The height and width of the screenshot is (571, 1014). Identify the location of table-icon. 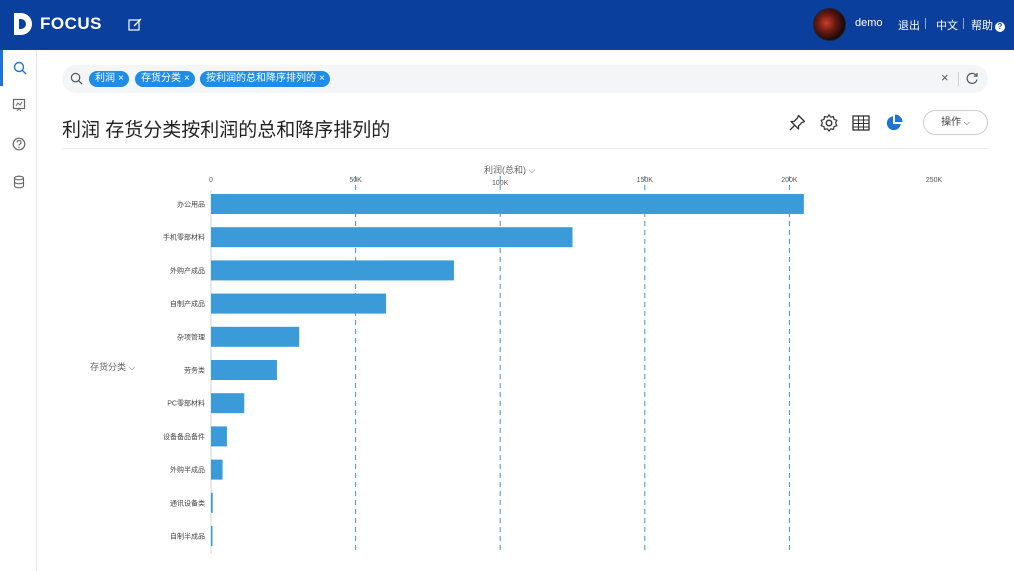
(861, 123).